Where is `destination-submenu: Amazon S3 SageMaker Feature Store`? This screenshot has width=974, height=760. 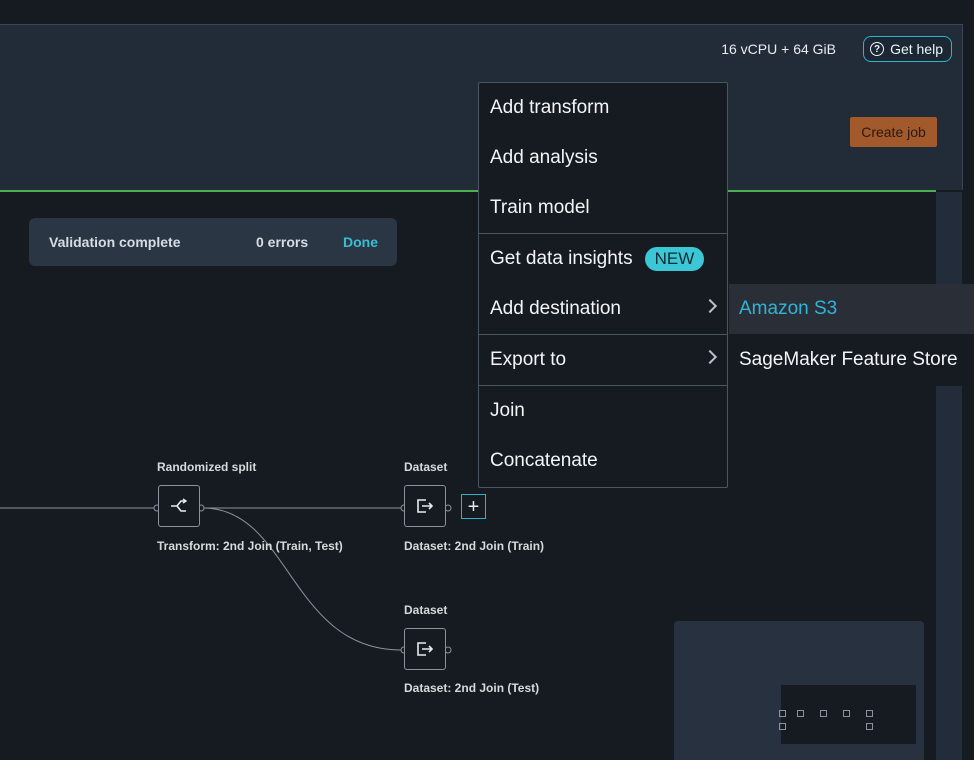
destination-submenu: Amazon S3 SageMaker Feature Store is located at coordinates (851, 335).